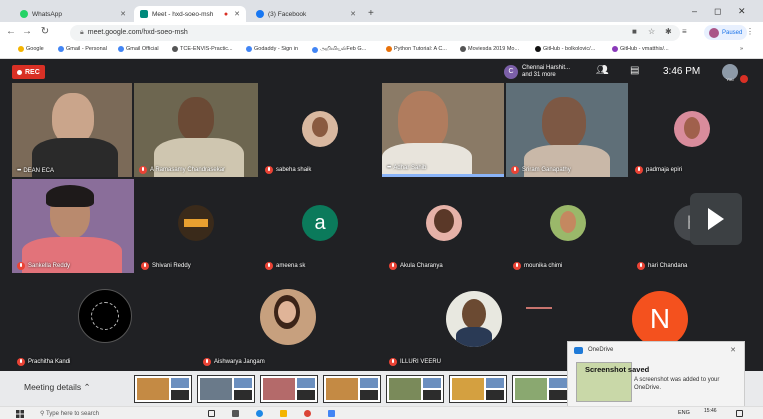 This screenshot has height=419, width=763. Describe the element at coordinates (42, 414) in the screenshot. I see `search-icon: ⚲` at that location.